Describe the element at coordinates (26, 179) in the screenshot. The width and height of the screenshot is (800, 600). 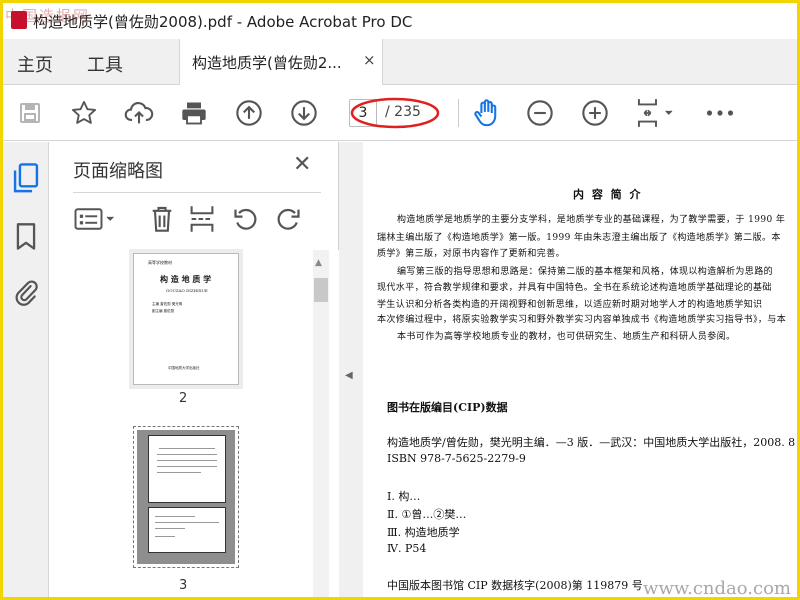
I see `page-thumbnails-icon` at that location.